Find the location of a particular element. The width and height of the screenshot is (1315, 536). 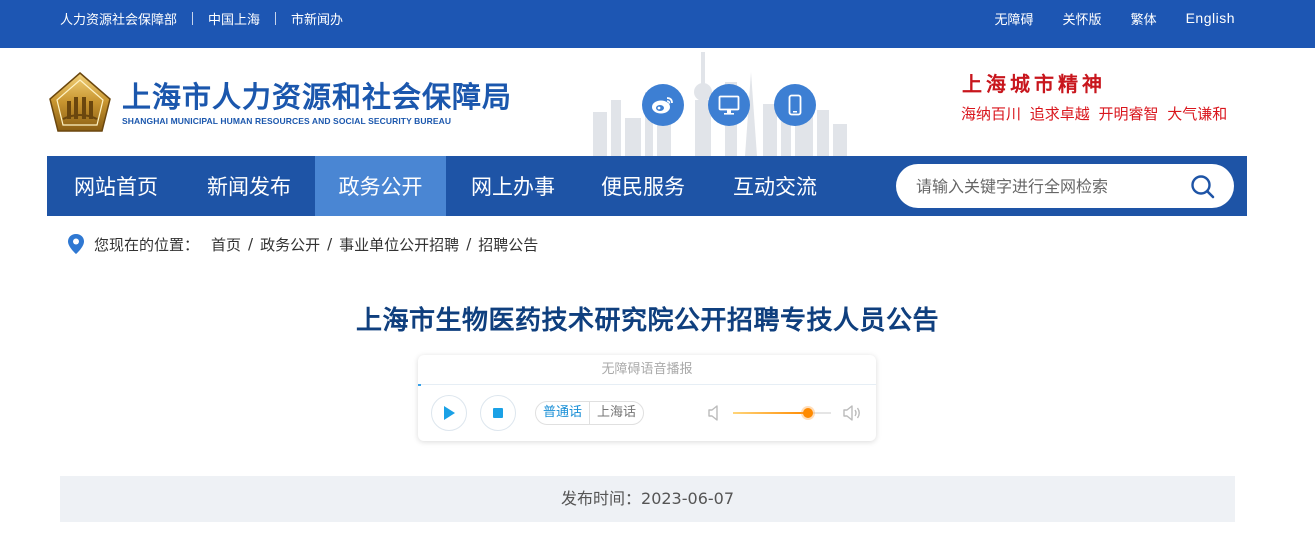

english-link: English is located at coordinates (1210, 18).